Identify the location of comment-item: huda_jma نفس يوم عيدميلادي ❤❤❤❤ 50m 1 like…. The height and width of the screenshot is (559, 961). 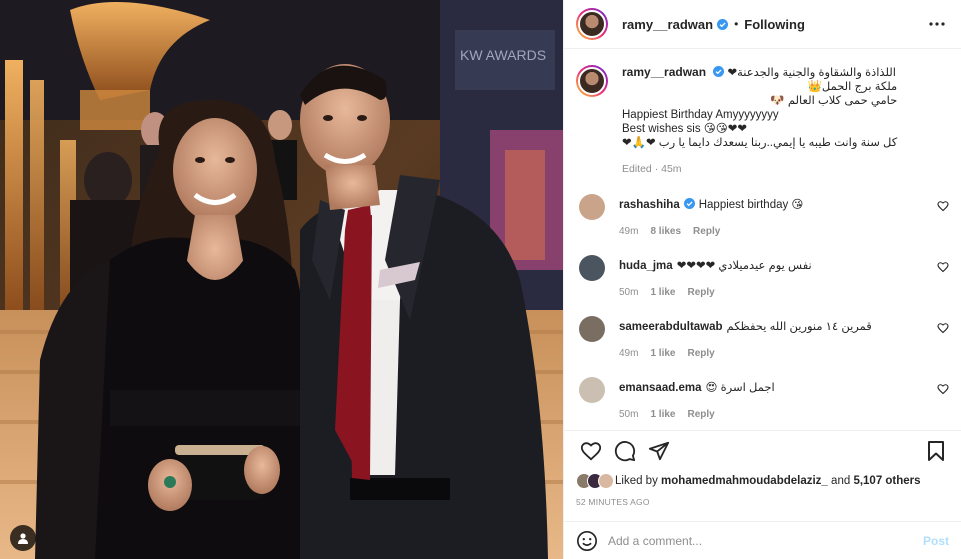
(762, 276).